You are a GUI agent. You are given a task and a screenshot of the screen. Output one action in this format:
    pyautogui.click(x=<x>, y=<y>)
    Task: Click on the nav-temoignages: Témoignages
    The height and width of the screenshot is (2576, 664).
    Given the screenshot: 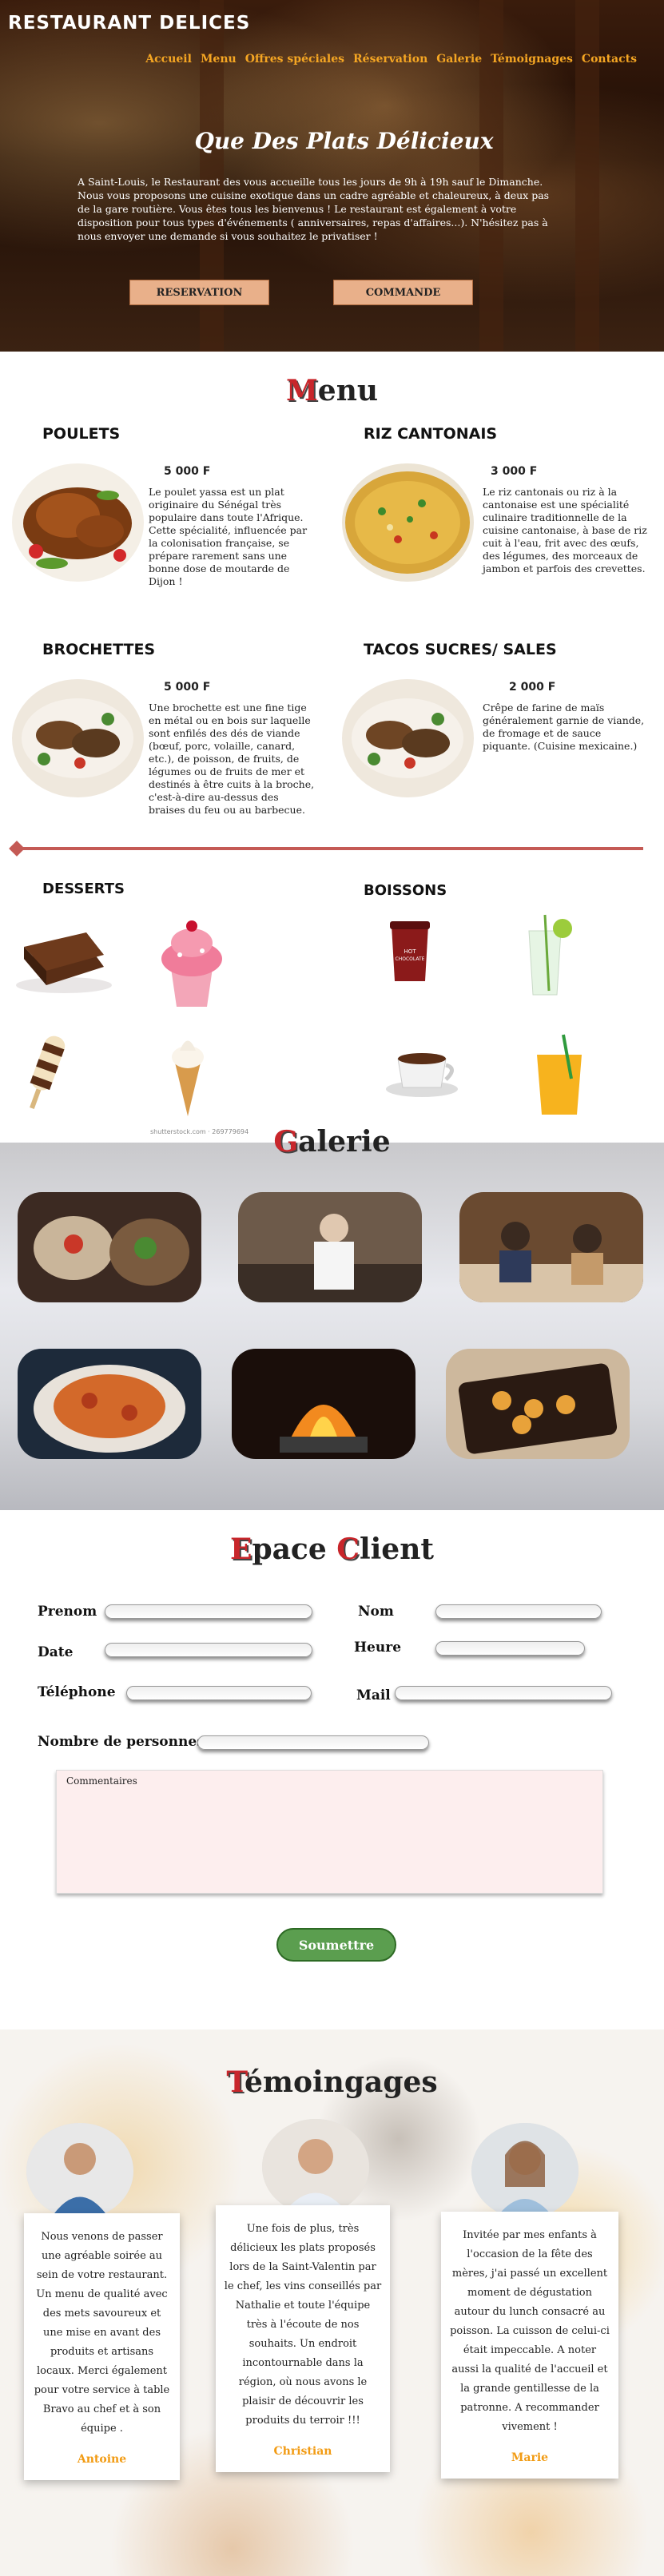 What is the action you would take?
    pyautogui.click(x=532, y=59)
    